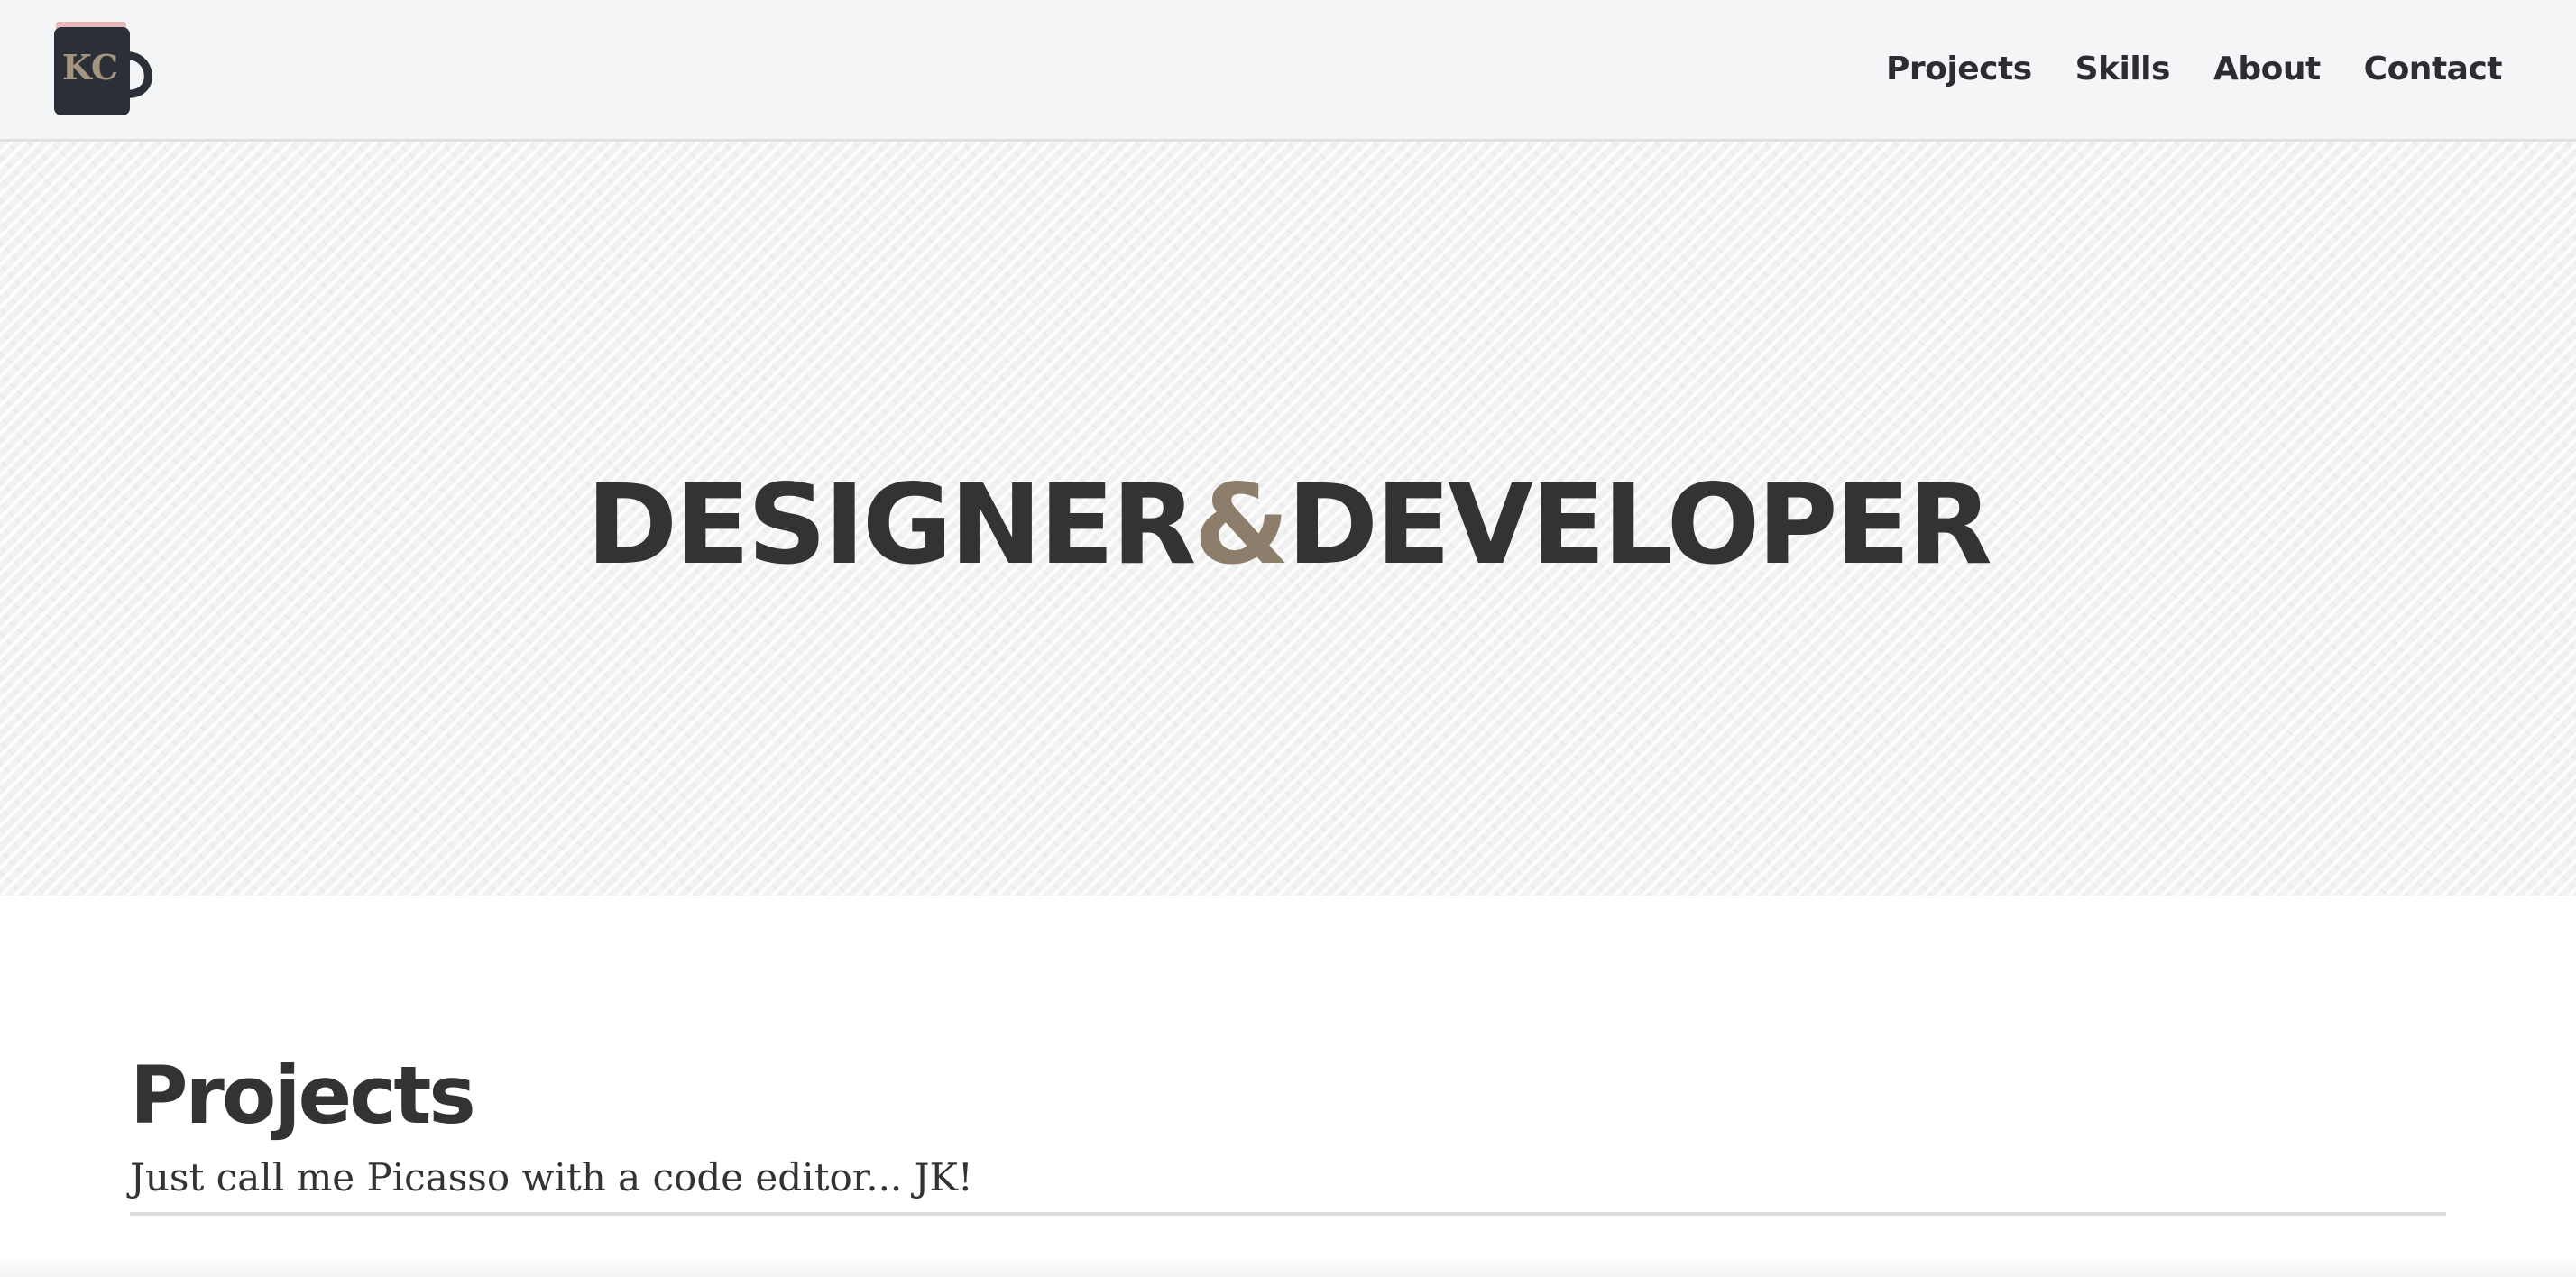 The height and width of the screenshot is (1277, 2576). I want to click on hero-word-developer: DEVELOPER, so click(1639, 525).